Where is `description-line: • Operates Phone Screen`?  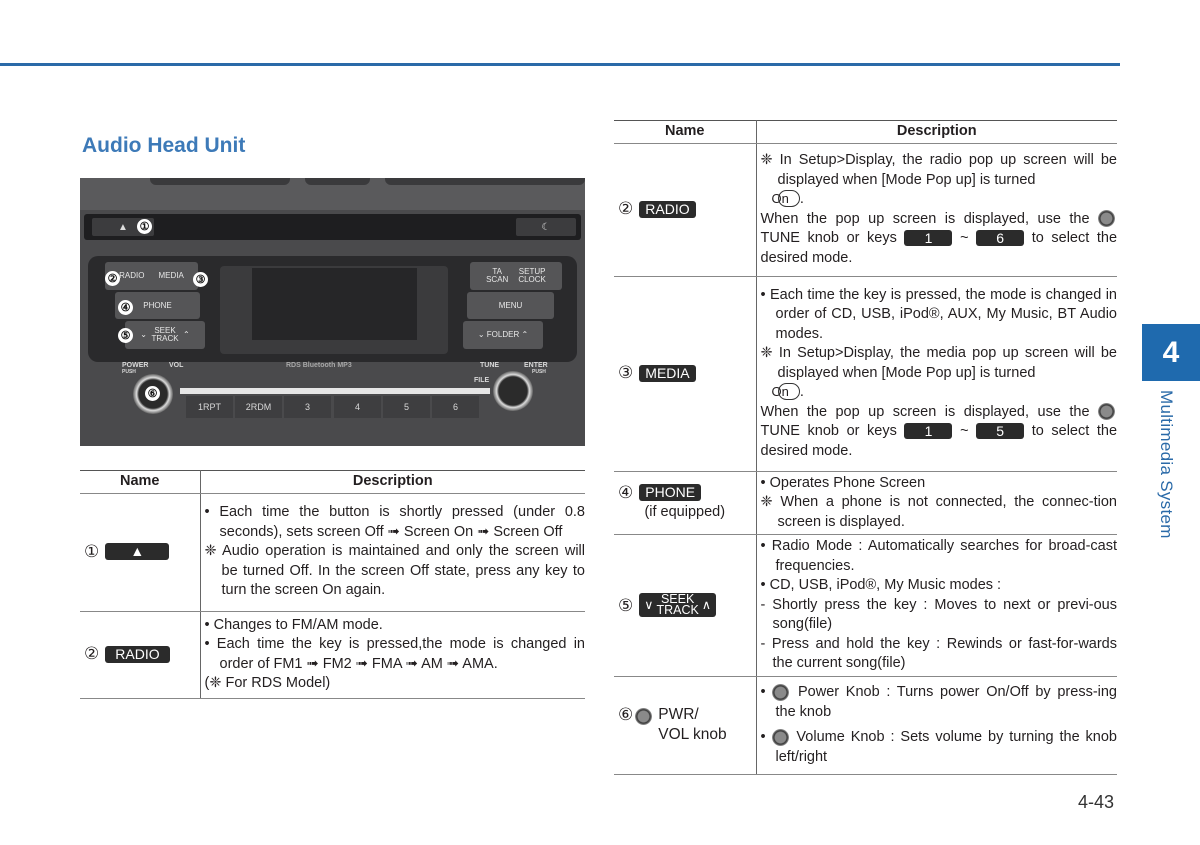
description-line: • Operates Phone Screen is located at coordinates (843, 482).